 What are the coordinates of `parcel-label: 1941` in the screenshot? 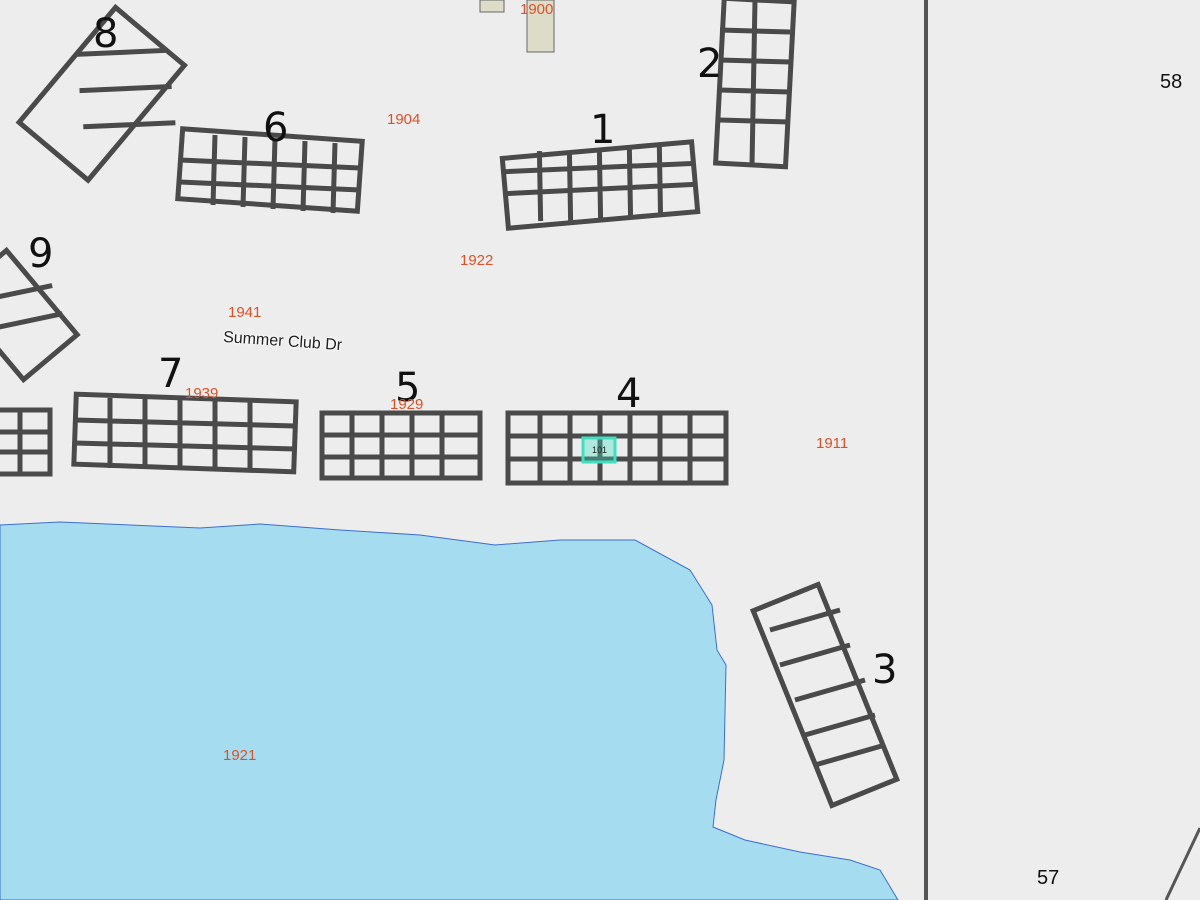 It's located at (244, 312).